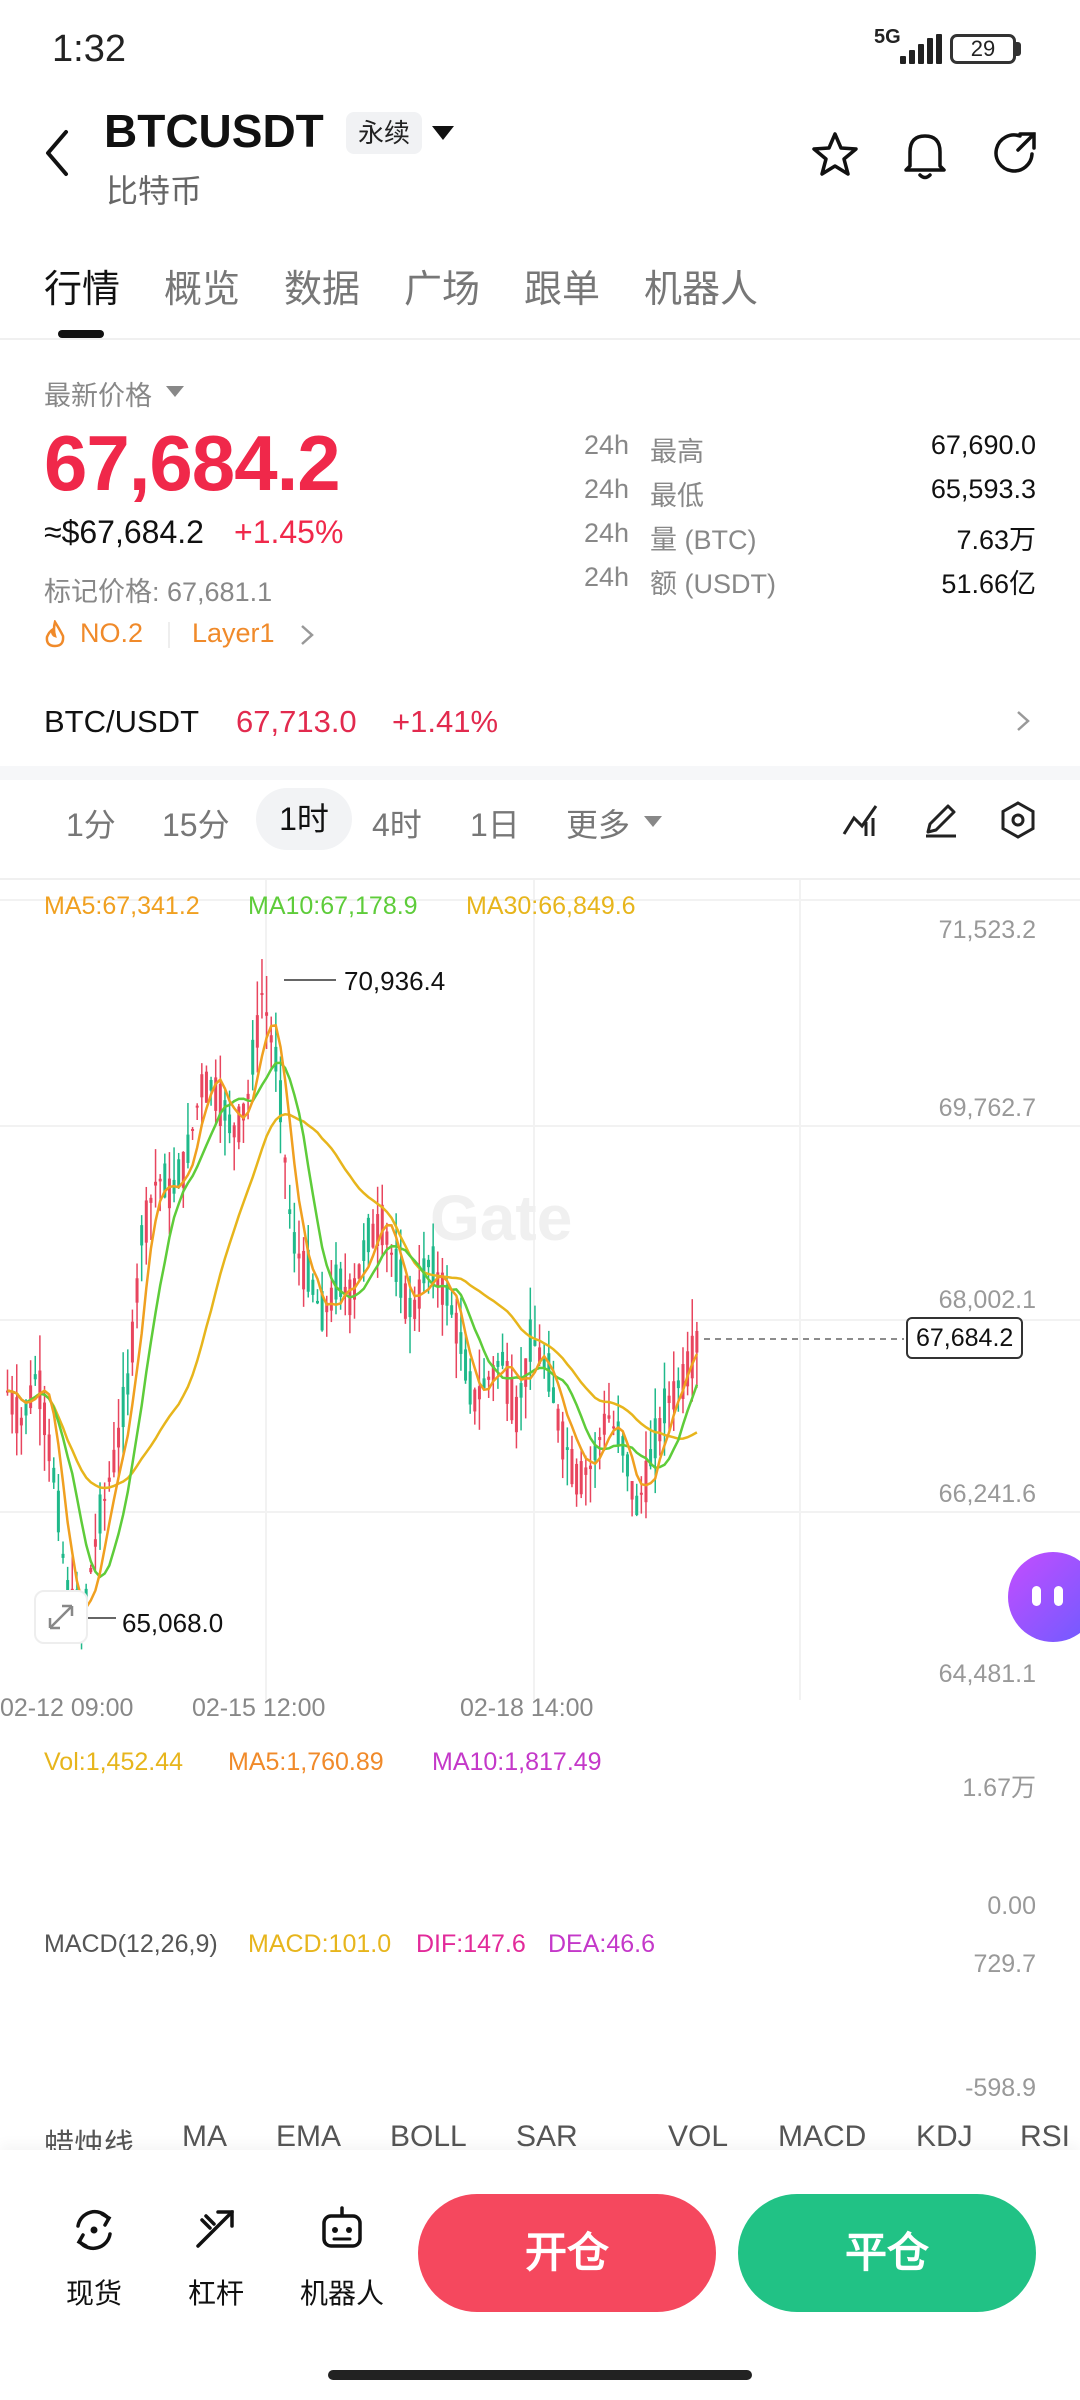 The height and width of the screenshot is (2400, 1080). What do you see at coordinates (320, 1944) in the screenshot?
I see `macd-value: MACD:101.0` at bounding box center [320, 1944].